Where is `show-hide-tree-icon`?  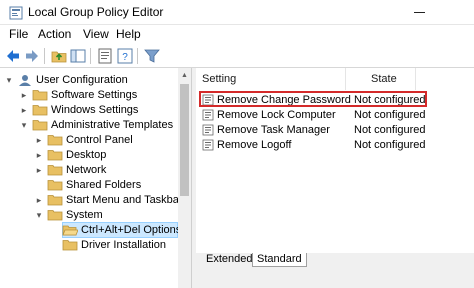
show-hide-tree-icon is located at coordinates (78, 56).